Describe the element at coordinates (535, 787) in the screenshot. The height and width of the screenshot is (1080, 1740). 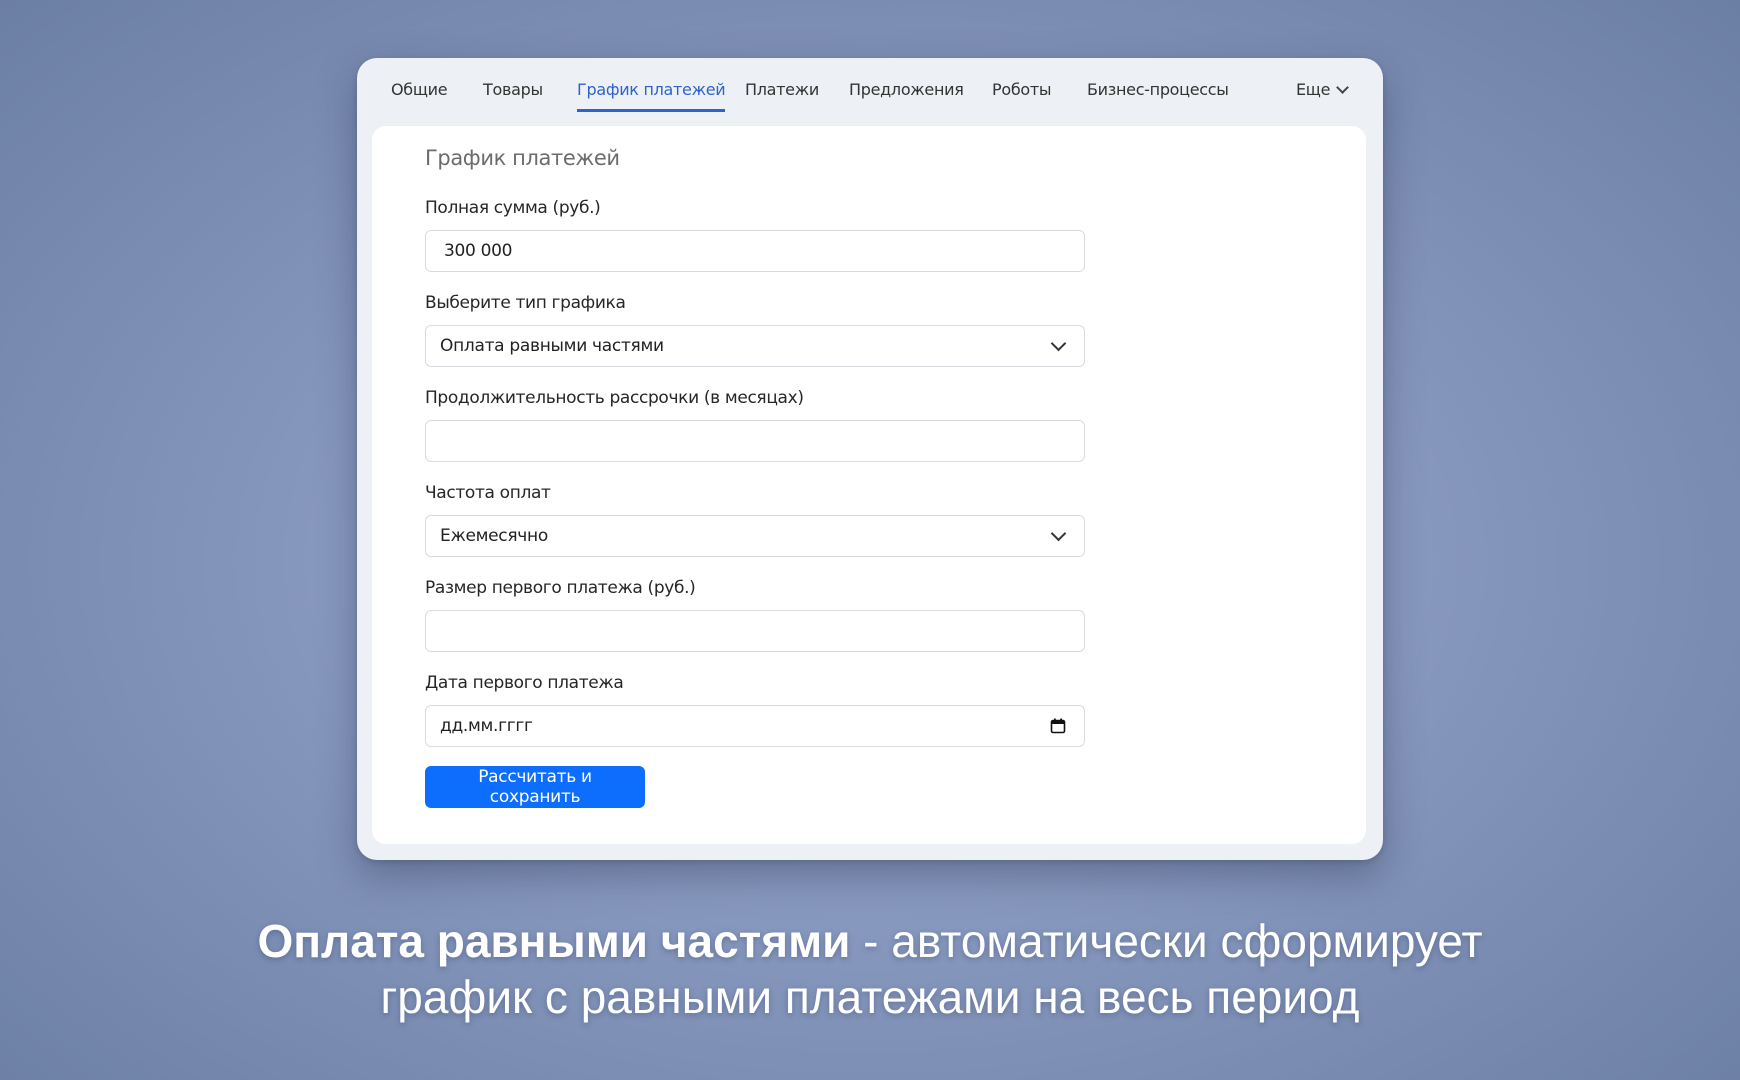
I see `calculate-and-save-button: Рассчитать и сохранить` at that location.